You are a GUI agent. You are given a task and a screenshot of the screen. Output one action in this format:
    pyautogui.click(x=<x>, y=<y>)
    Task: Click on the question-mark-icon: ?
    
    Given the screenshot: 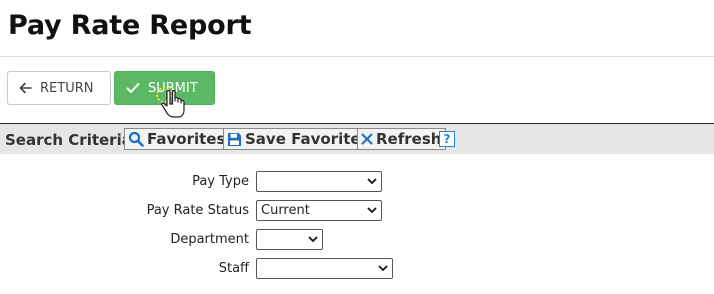 What is the action you would take?
    pyautogui.click(x=447, y=139)
    